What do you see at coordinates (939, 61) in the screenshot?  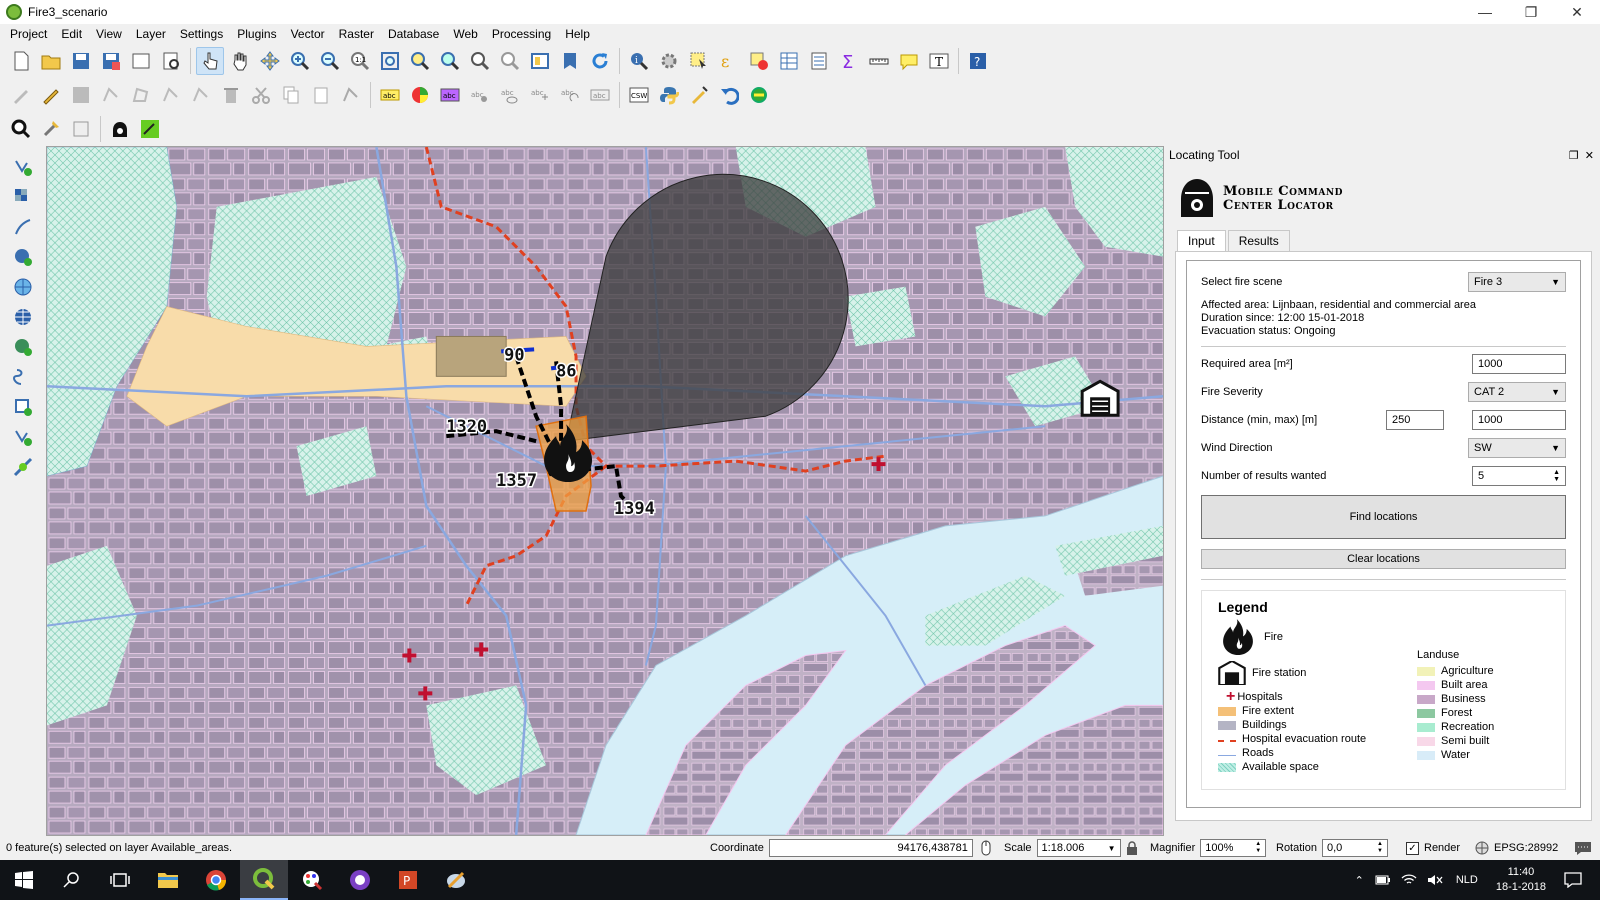 I see `text-annotation-button: T` at bounding box center [939, 61].